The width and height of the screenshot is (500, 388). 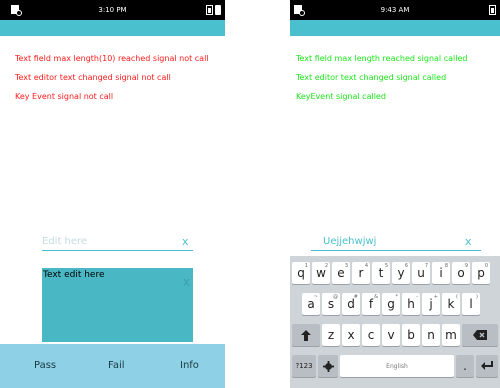 I want to click on enter-key, so click(x=487, y=366).